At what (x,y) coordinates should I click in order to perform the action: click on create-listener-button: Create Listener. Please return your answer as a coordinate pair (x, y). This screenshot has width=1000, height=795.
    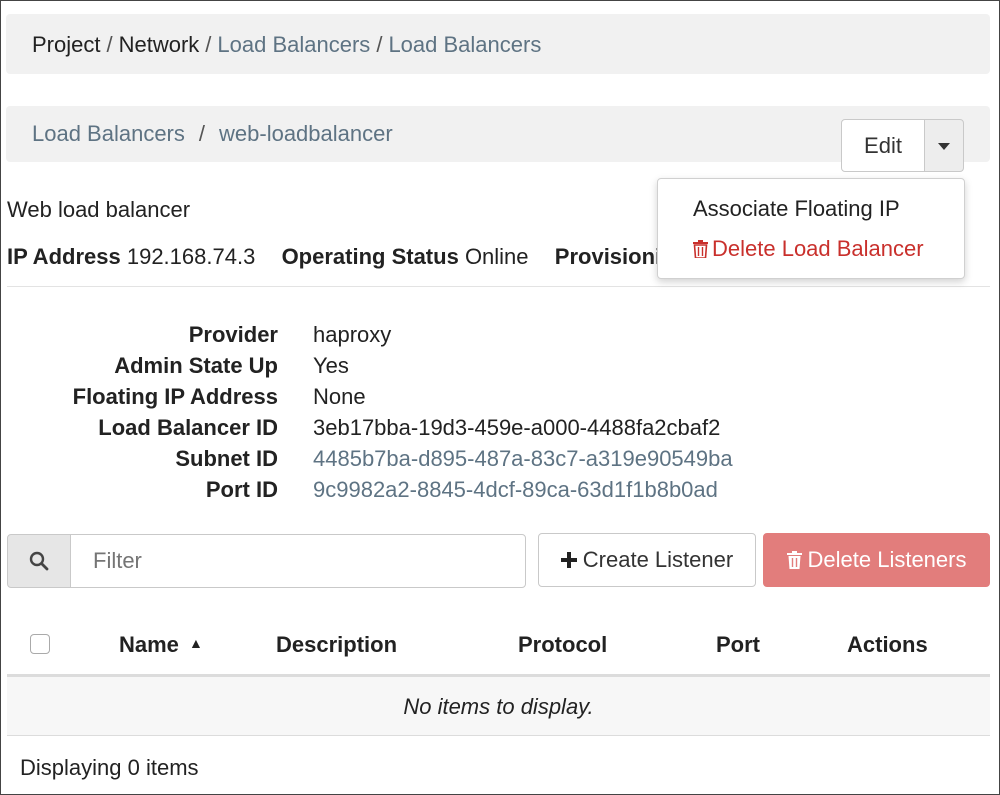
    Looking at the image, I should click on (647, 560).